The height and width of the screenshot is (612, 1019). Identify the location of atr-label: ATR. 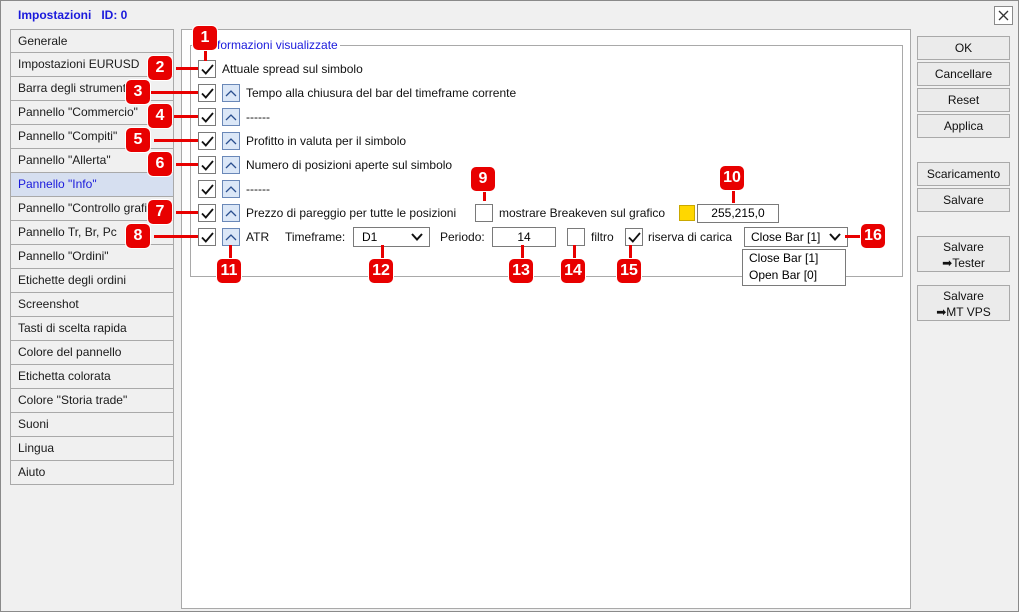
(258, 237).